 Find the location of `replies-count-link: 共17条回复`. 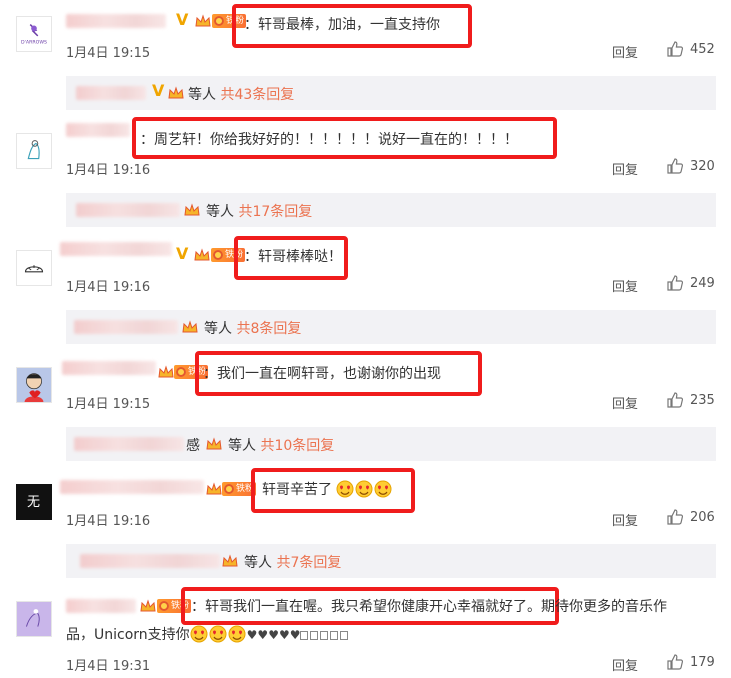

replies-count-link: 共17条回复 is located at coordinates (275, 212).